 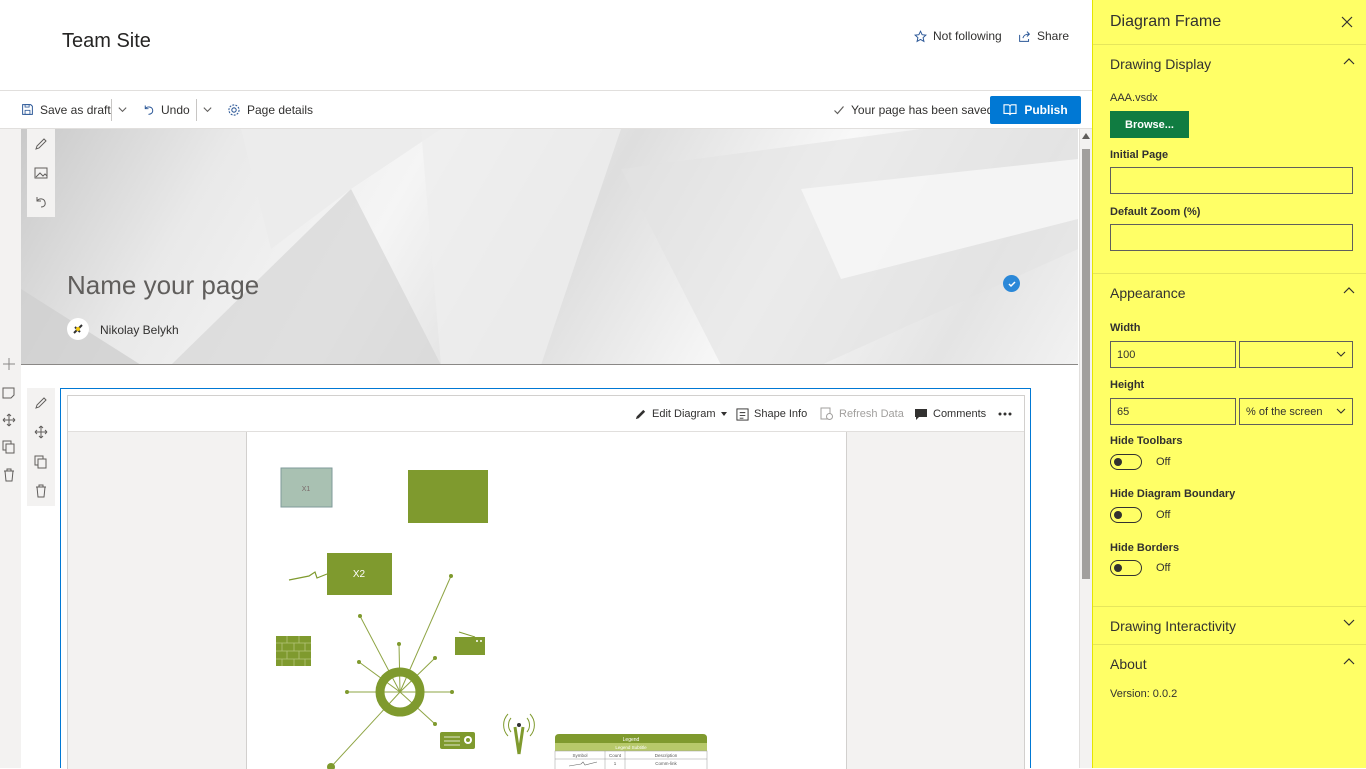 What do you see at coordinates (871, 414) in the screenshot?
I see `refresh-data-label: Refresh Data` at bounding box center [871, 414].